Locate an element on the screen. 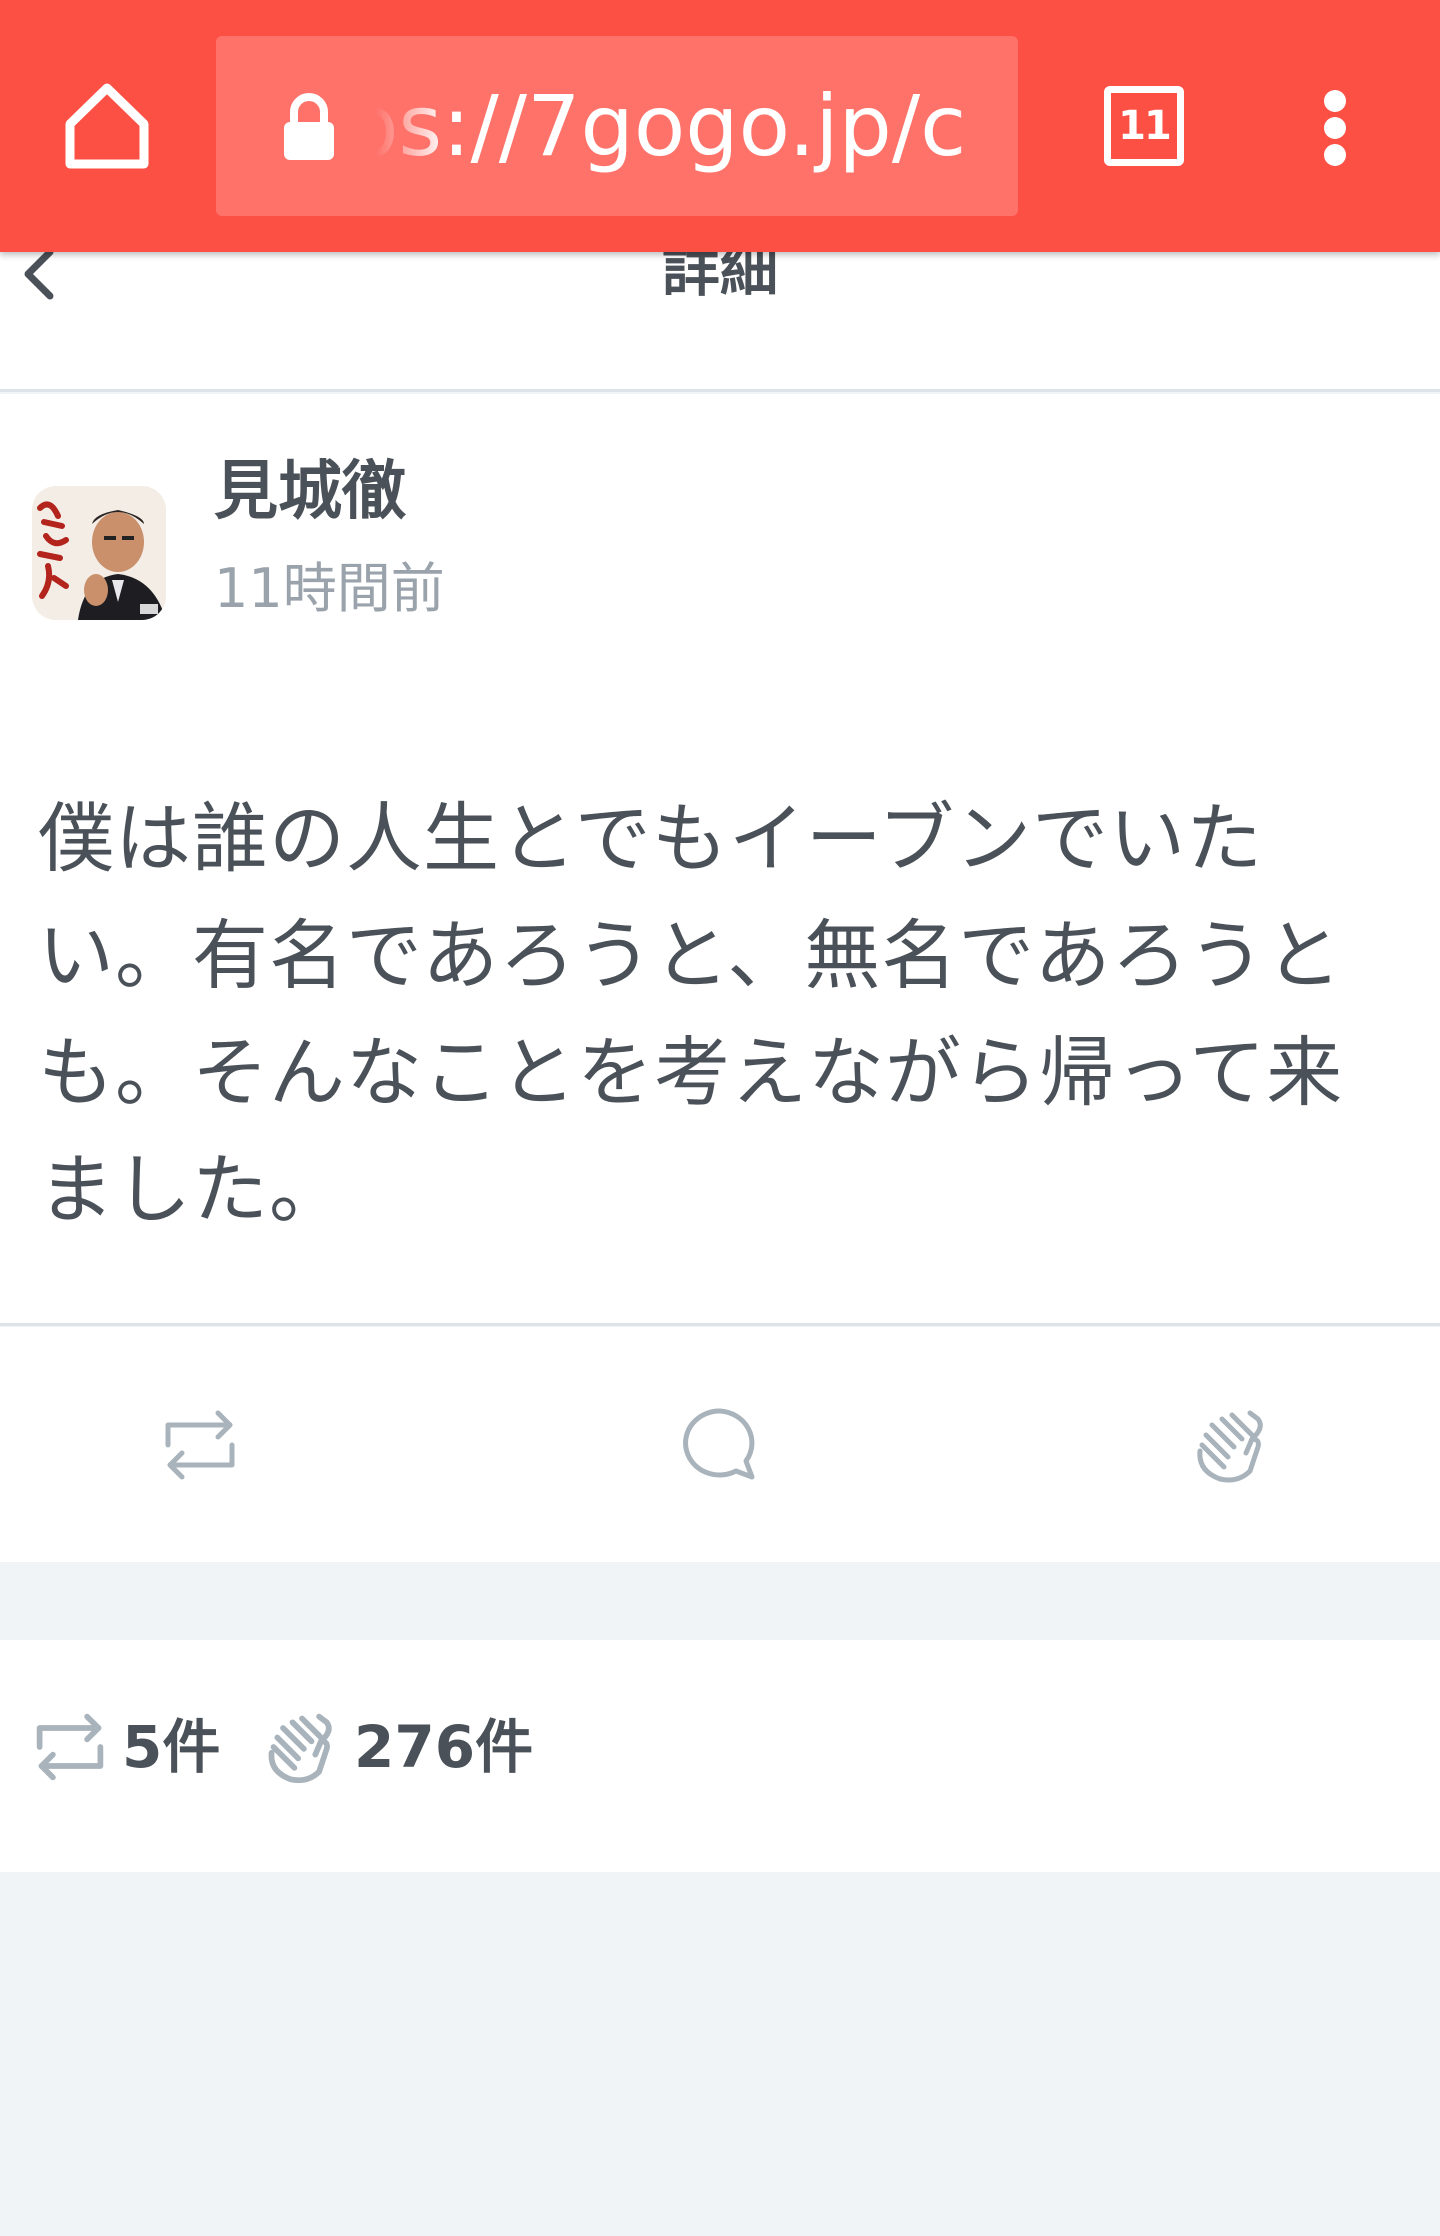  home-icon is located at coordinates (107, 126).